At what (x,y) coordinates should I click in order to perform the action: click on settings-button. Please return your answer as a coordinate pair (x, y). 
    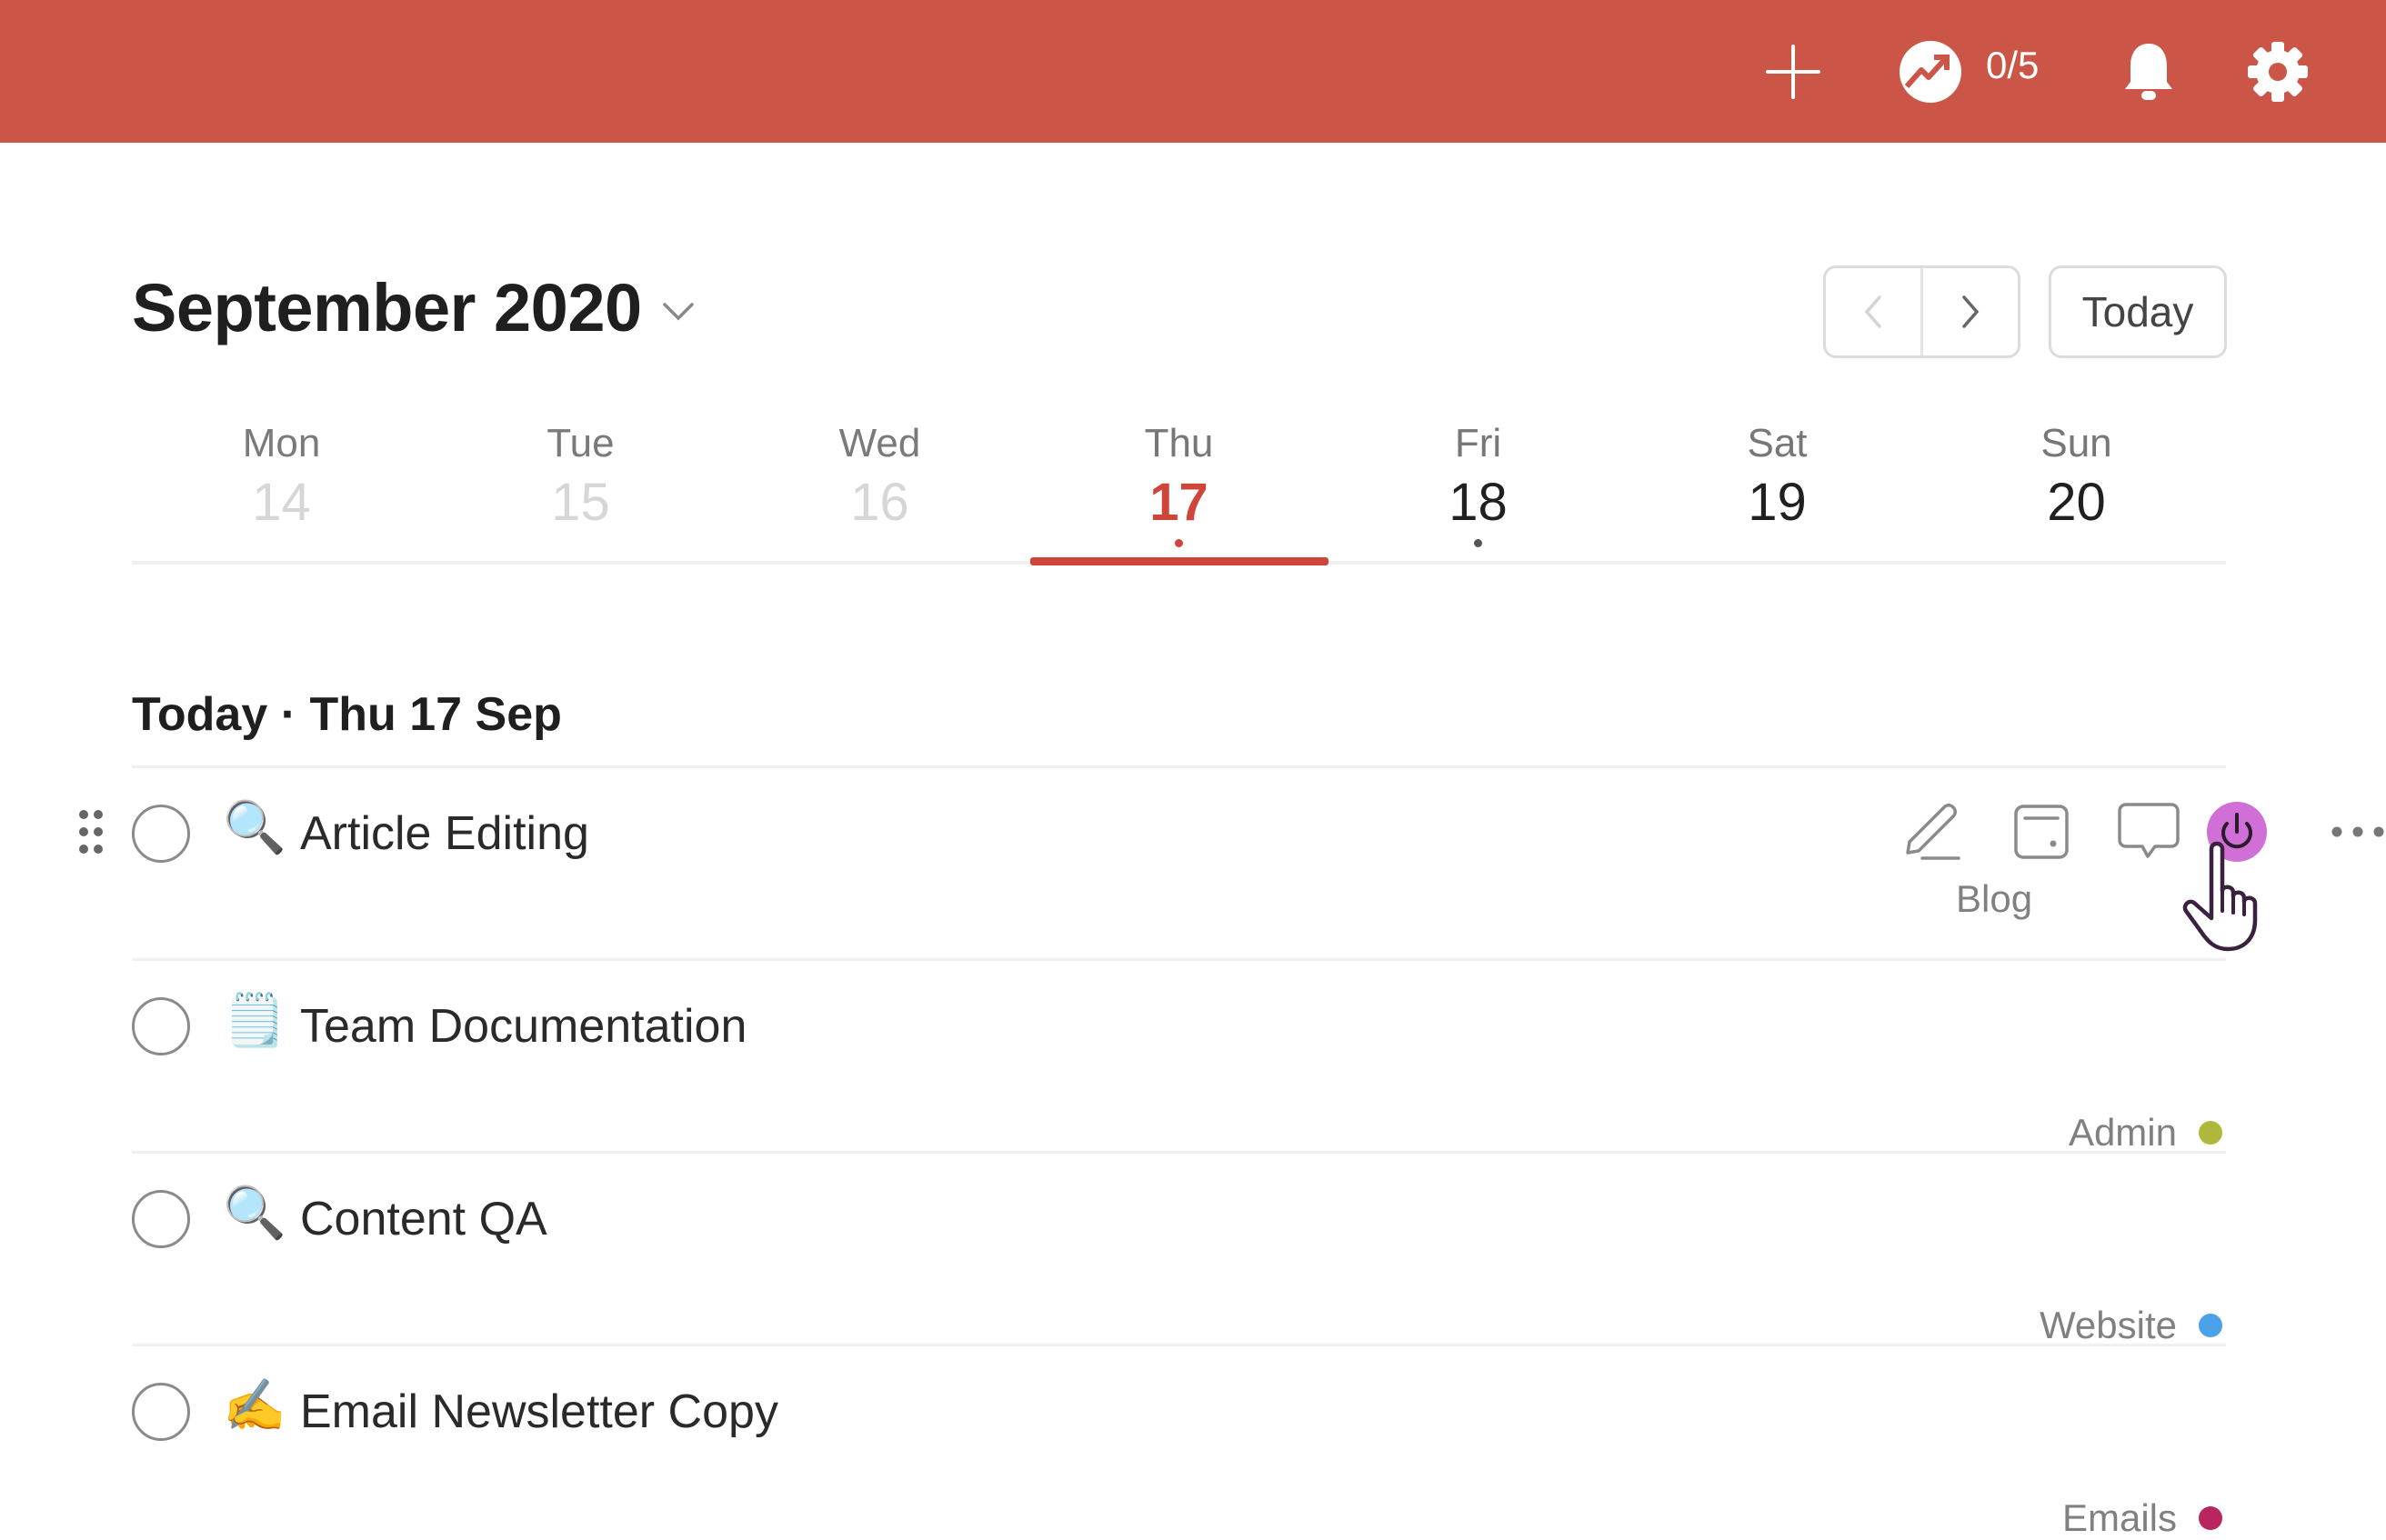
    Looking at the image, I should click on (2278, 72).